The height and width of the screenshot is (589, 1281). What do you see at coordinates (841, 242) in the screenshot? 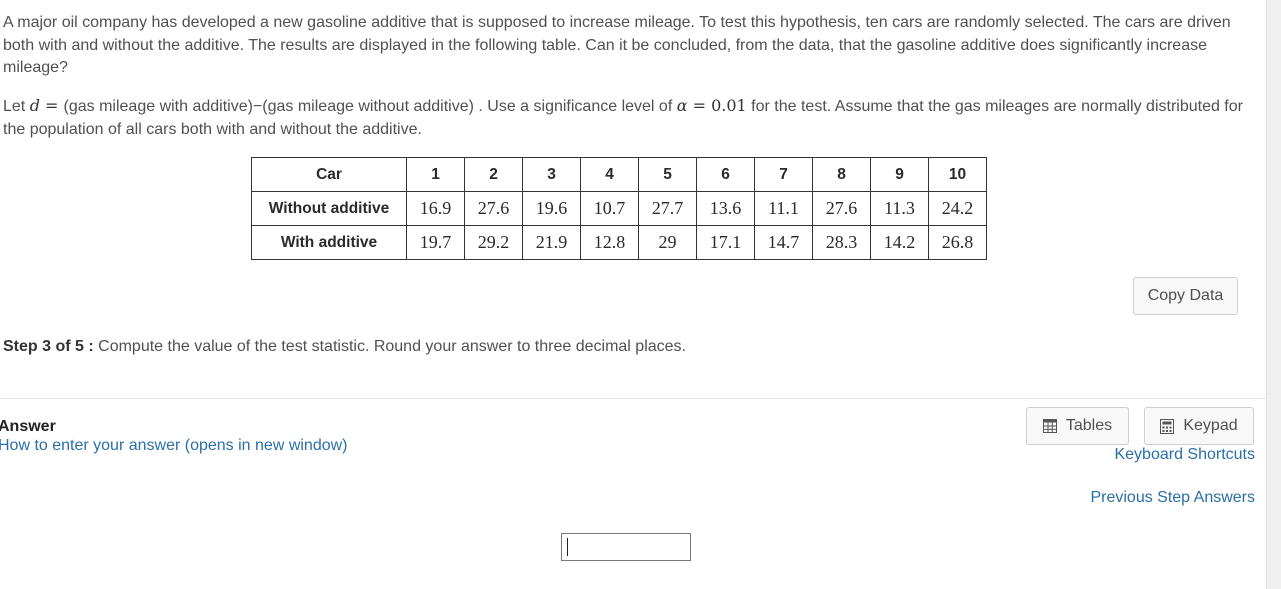
I see `with-value: 28.3` at bounding box center [841, 242].